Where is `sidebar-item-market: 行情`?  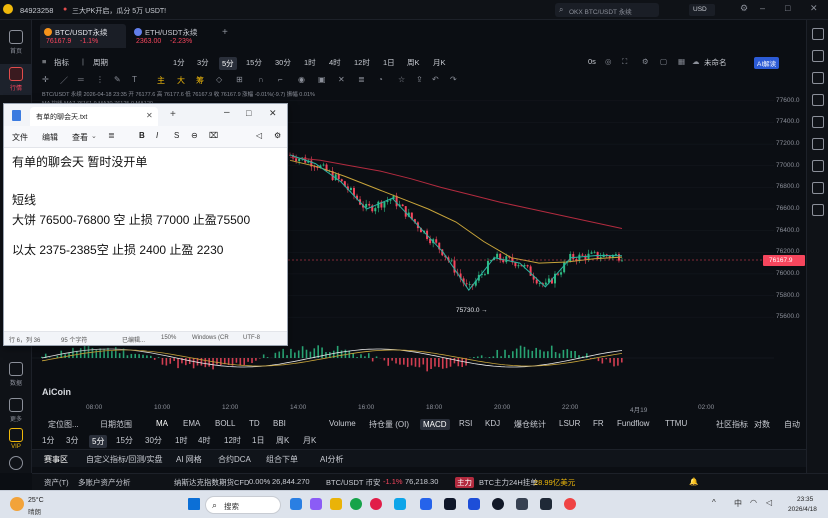 sidebar-item-market: 行情 is located at coordinates (16, 79).